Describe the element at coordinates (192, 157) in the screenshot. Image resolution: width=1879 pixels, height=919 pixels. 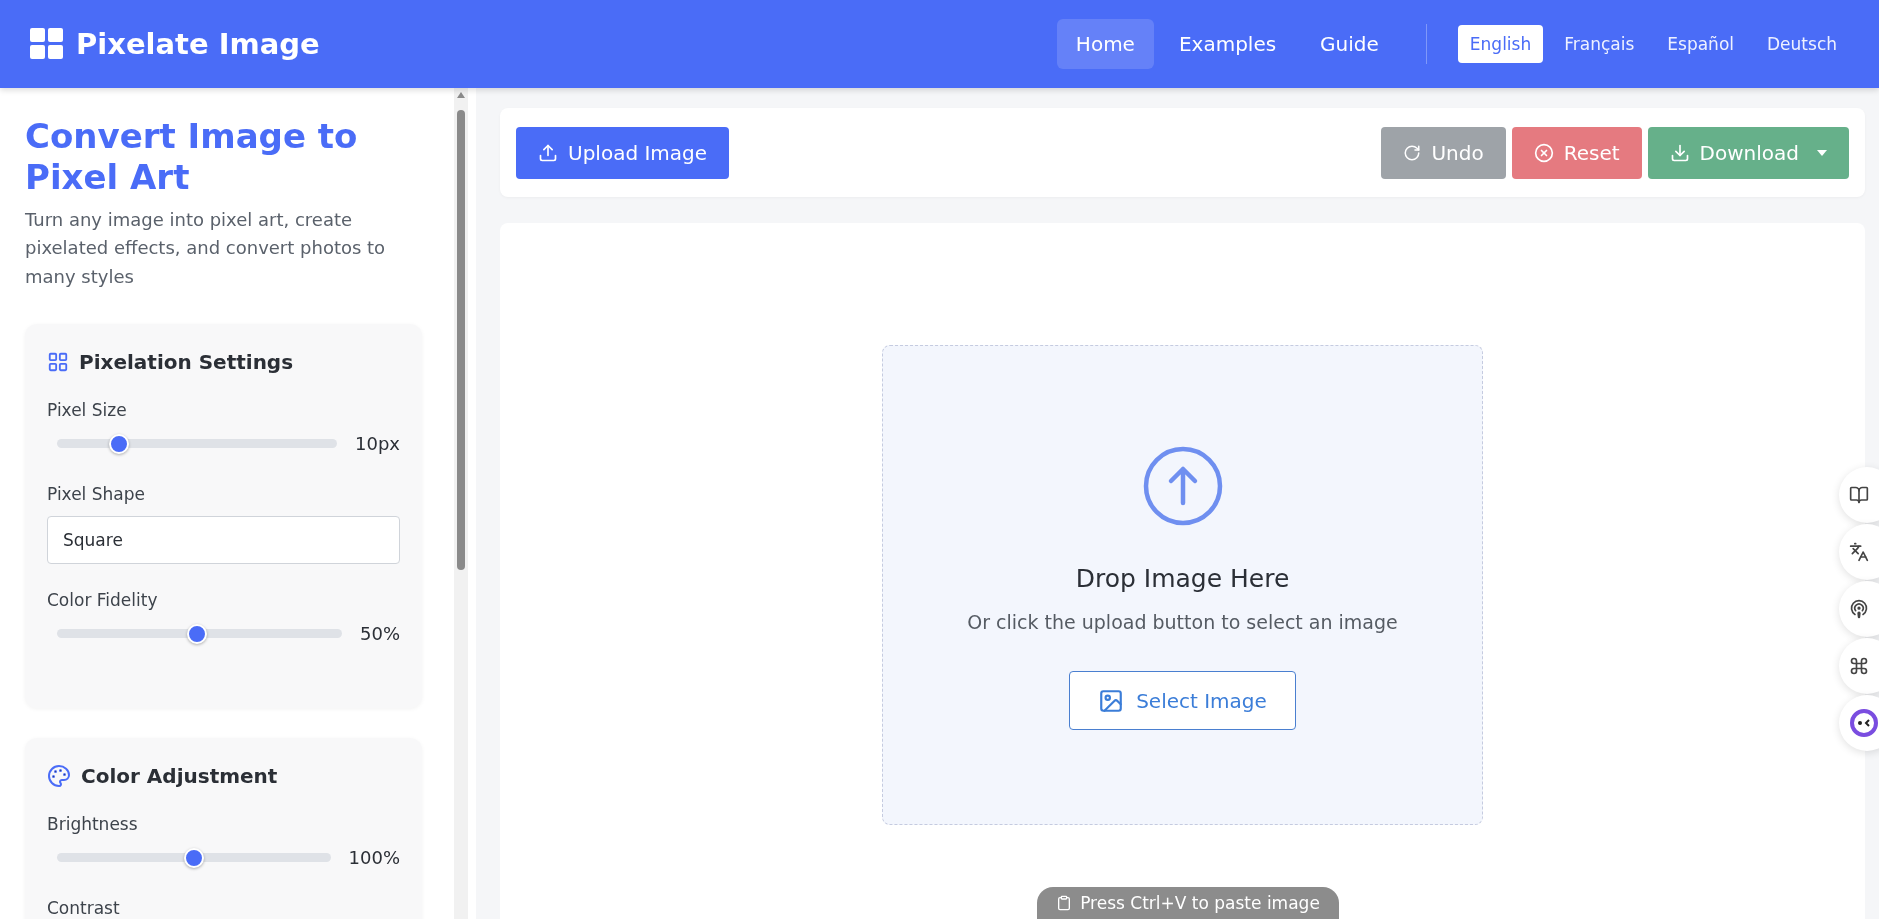
I see `page-heading: Convert Image to Pixel Art` at that location.